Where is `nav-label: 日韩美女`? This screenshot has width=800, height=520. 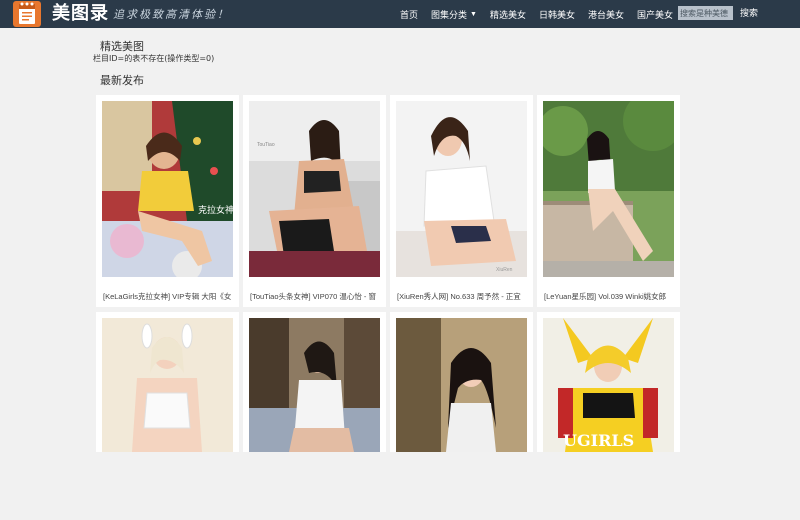 nav-label: 日韩美女 is located at coordinates (556, 14).